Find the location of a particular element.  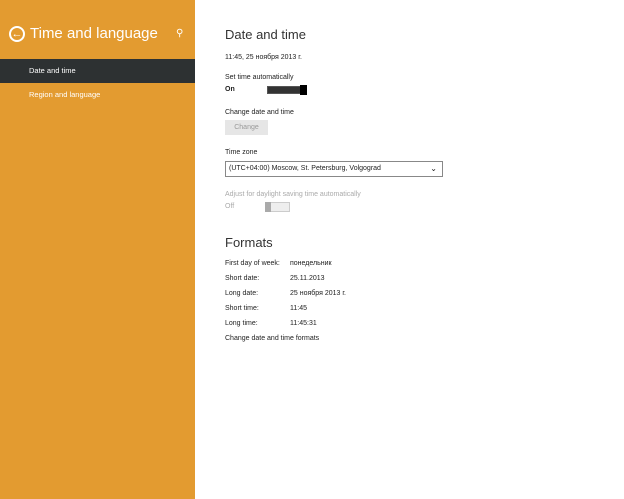

set-time-auto-toggle is located at coordinates (287, 90).